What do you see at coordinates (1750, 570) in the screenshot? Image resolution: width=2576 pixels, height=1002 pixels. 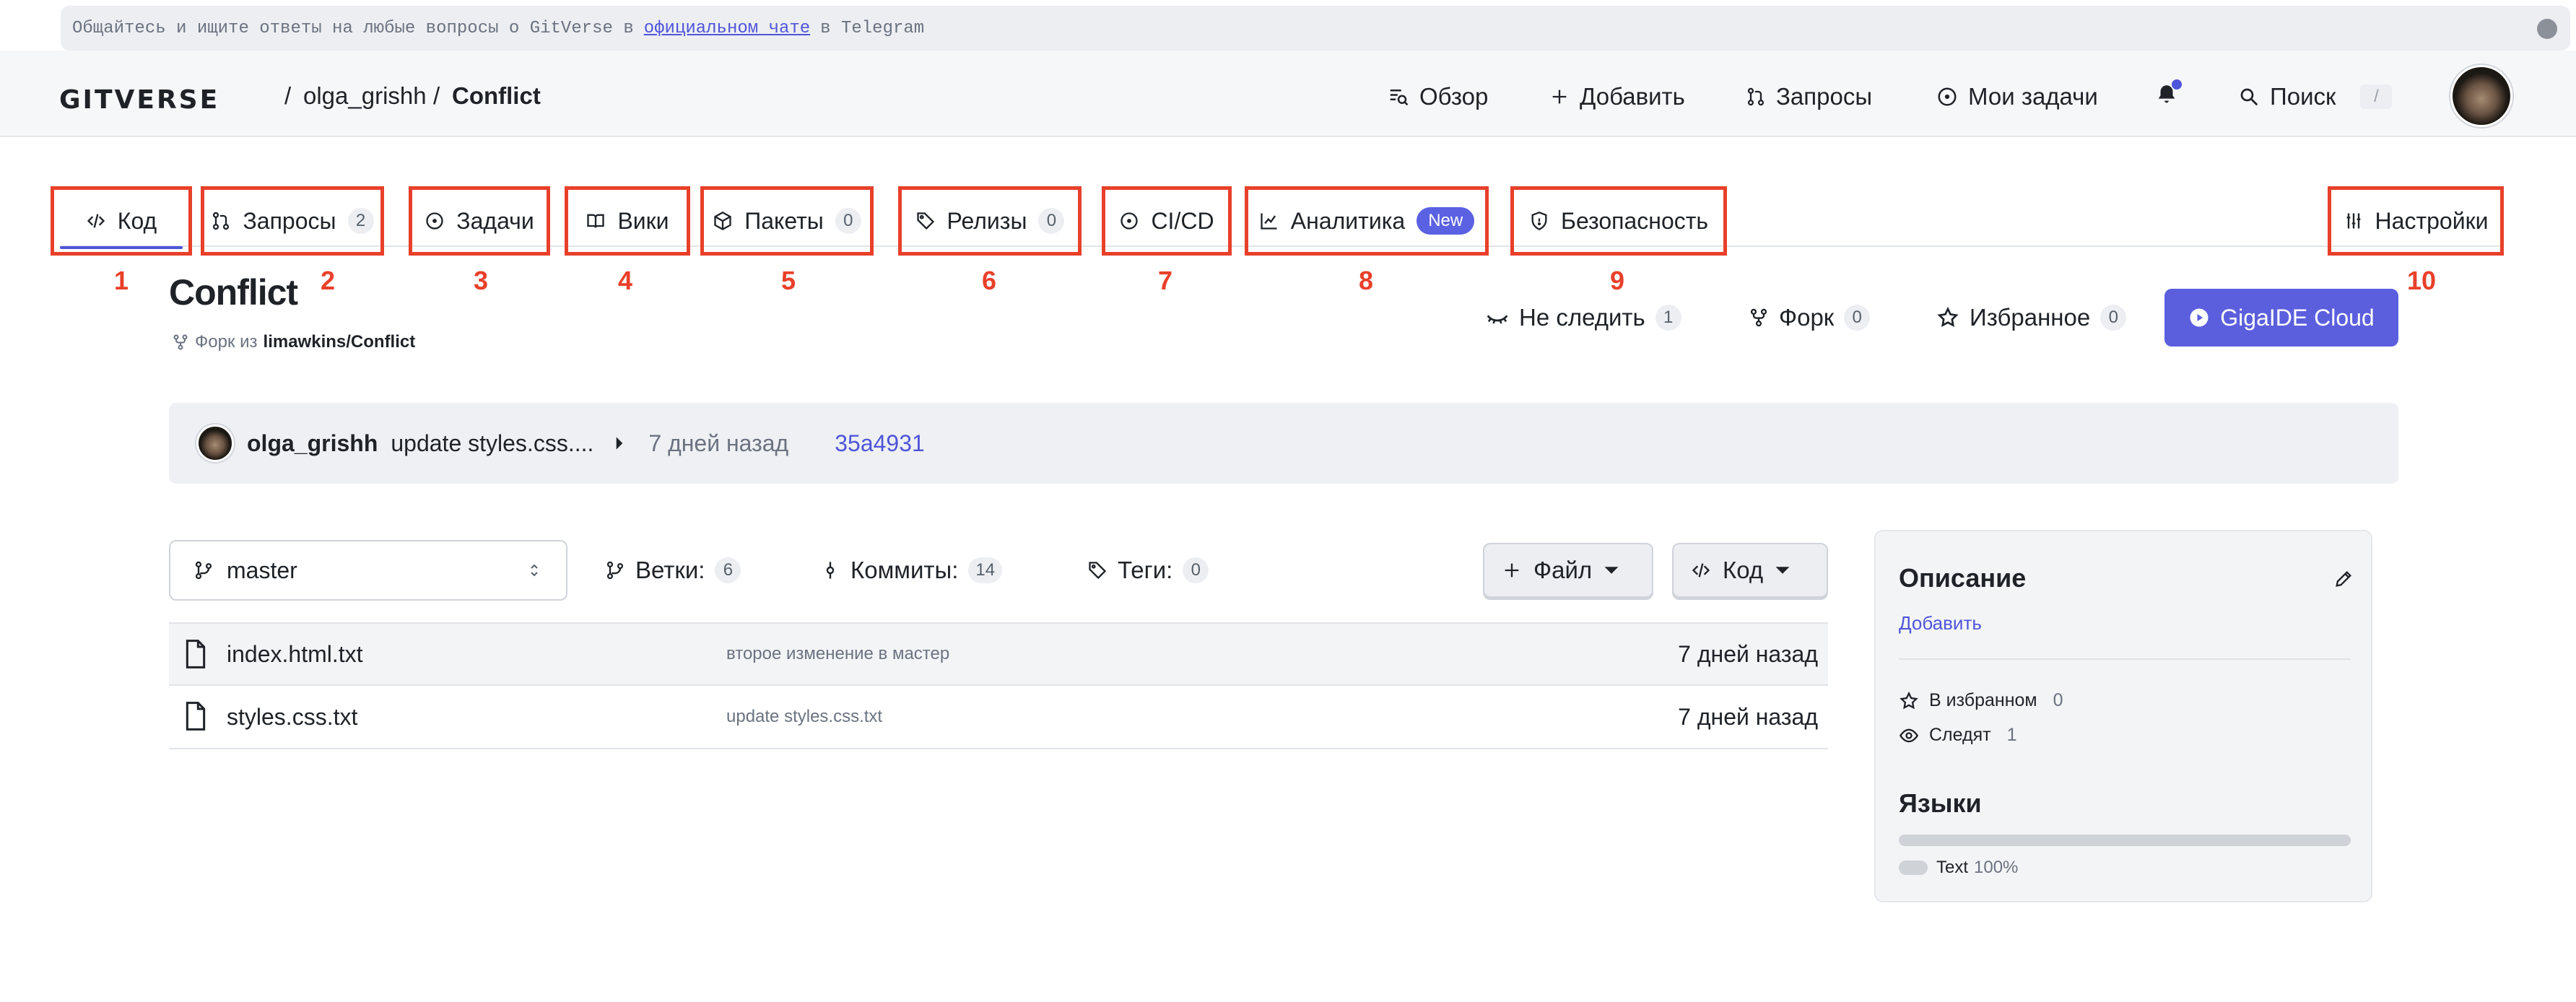 I see `code-dropdown-button: Код` at bounding box center [1750, 570].